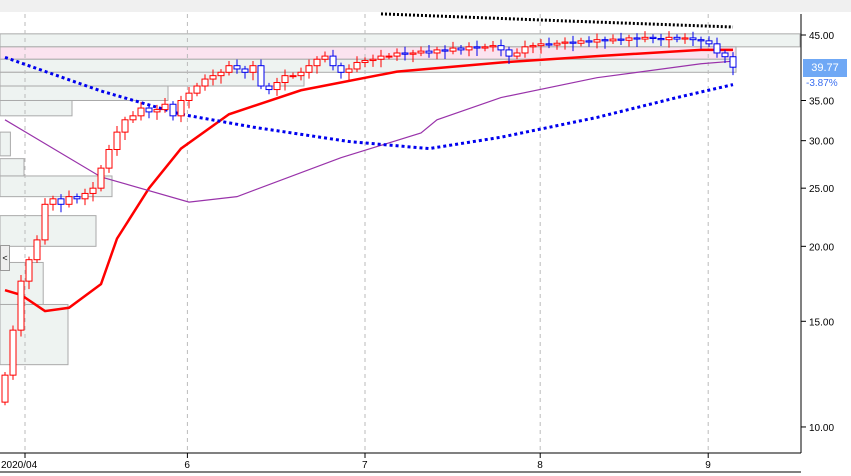 The width and height of the screenshot is (851, 476). Describe the element at coordinates (5, 258) in the screenshot. I see `scroll-left-button: <` at that location.